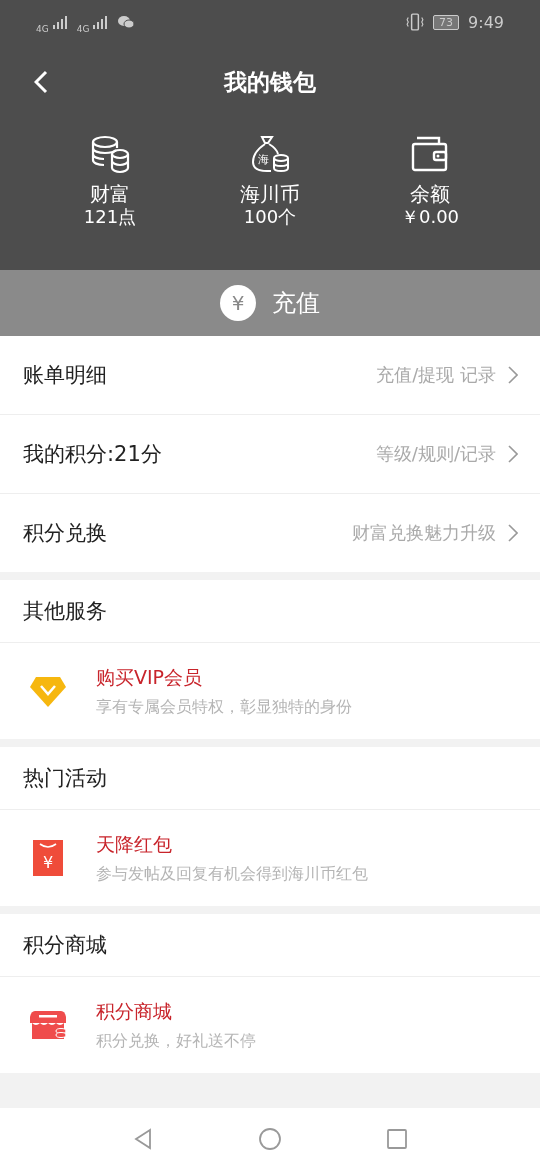  Describe the element at coordinates (396, 1139) in the screenshot. I see `recents-nav-icon` at that location.